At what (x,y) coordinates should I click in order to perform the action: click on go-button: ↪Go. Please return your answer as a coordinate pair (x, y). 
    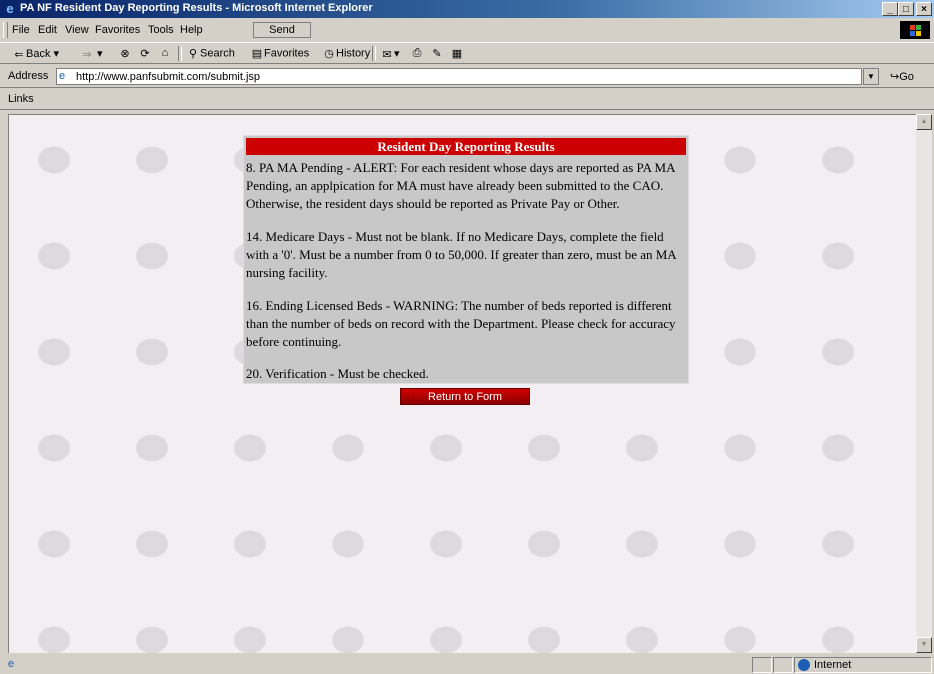
    Looking at the image, I should click on (902, 76).